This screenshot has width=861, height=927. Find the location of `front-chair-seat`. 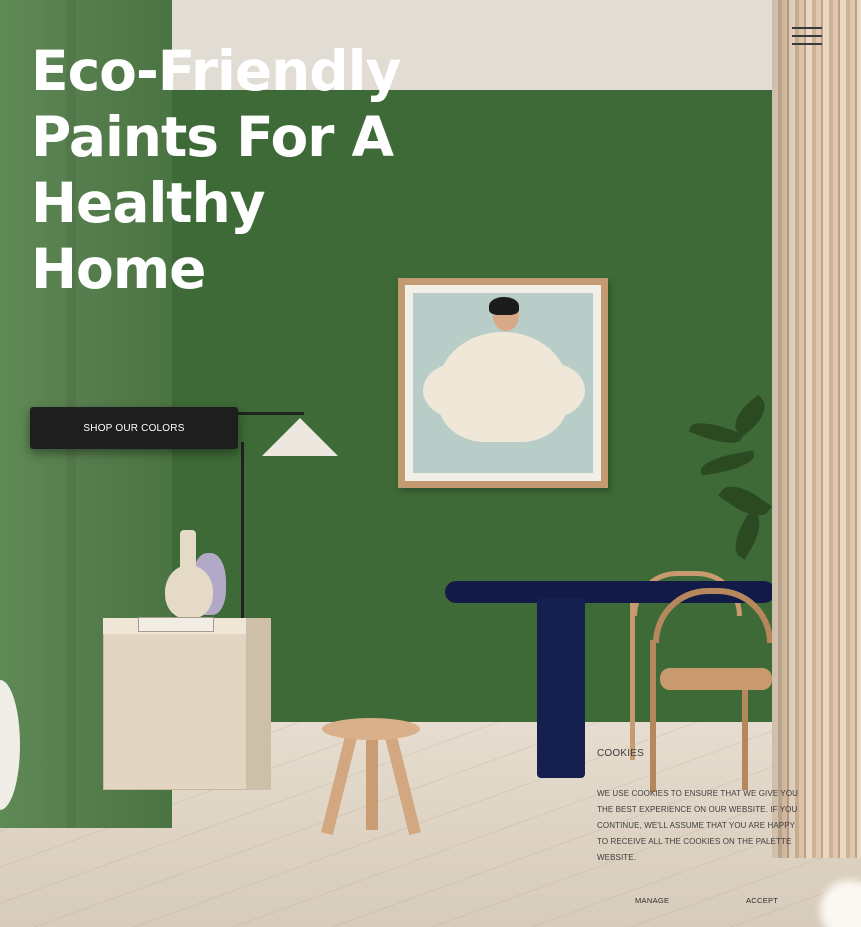

front-chair-seat is located at coordinates (716, 679).